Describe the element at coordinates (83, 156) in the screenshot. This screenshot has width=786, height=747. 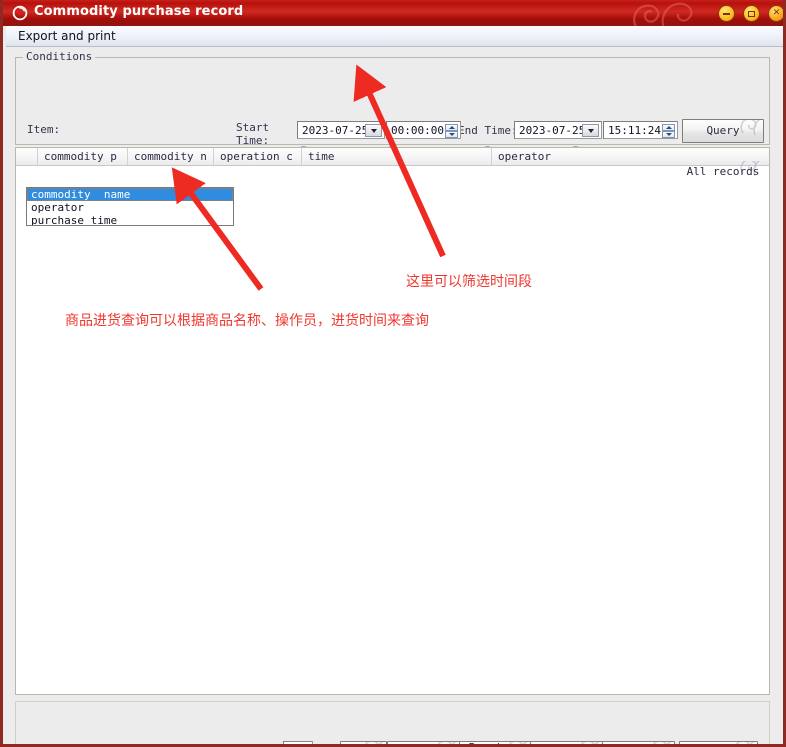
I see `table-column-header-commodity-purchase: commodity p` at that location.